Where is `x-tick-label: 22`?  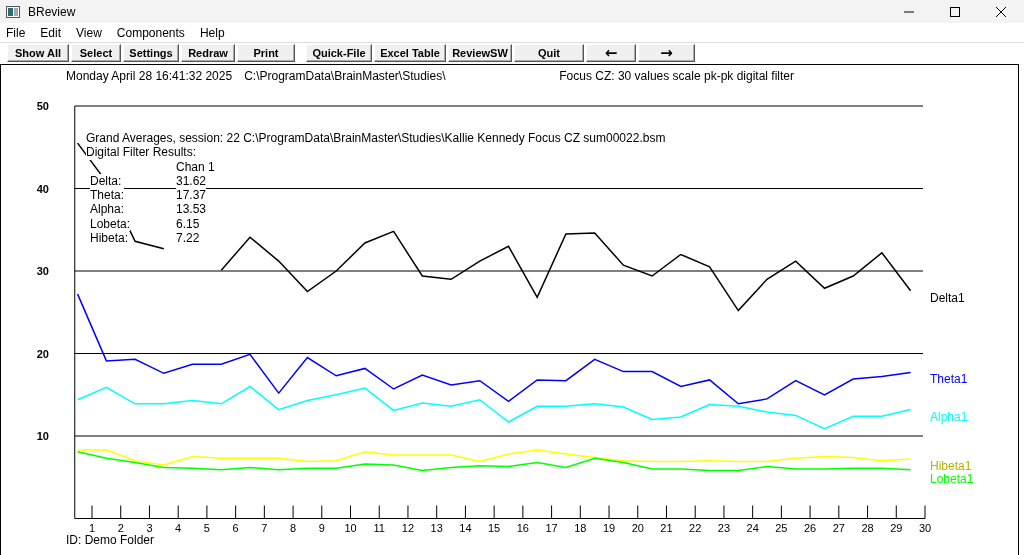
x-tick-label: 22 is located at coordinates (695, 527).